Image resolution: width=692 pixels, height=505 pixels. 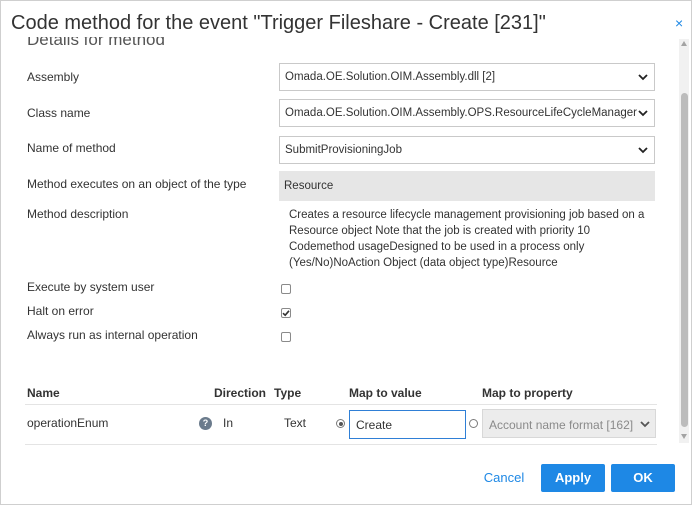 What do you see at coordinates (71, 148) in the screenshot?
I see `method-name-label: Name of method` at bounding box center [71, 148].